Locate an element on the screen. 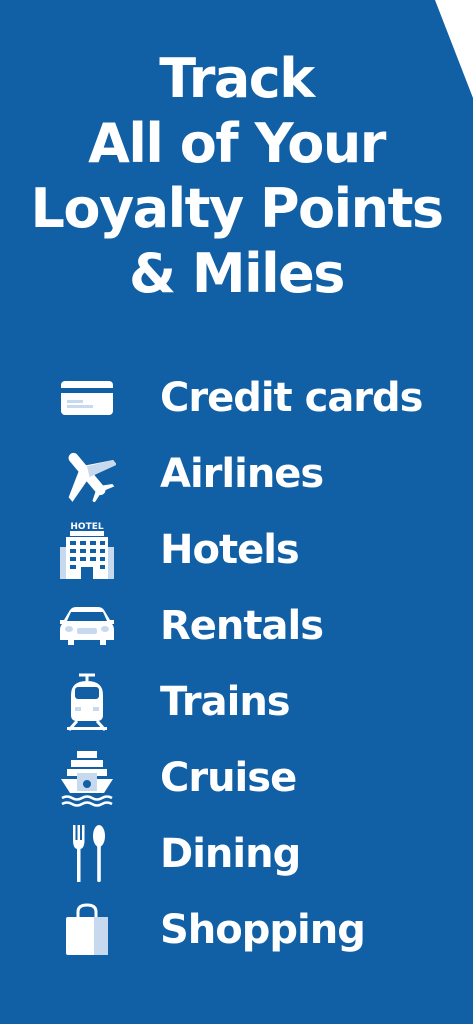  train-icon is located at coordinates (87, 702).